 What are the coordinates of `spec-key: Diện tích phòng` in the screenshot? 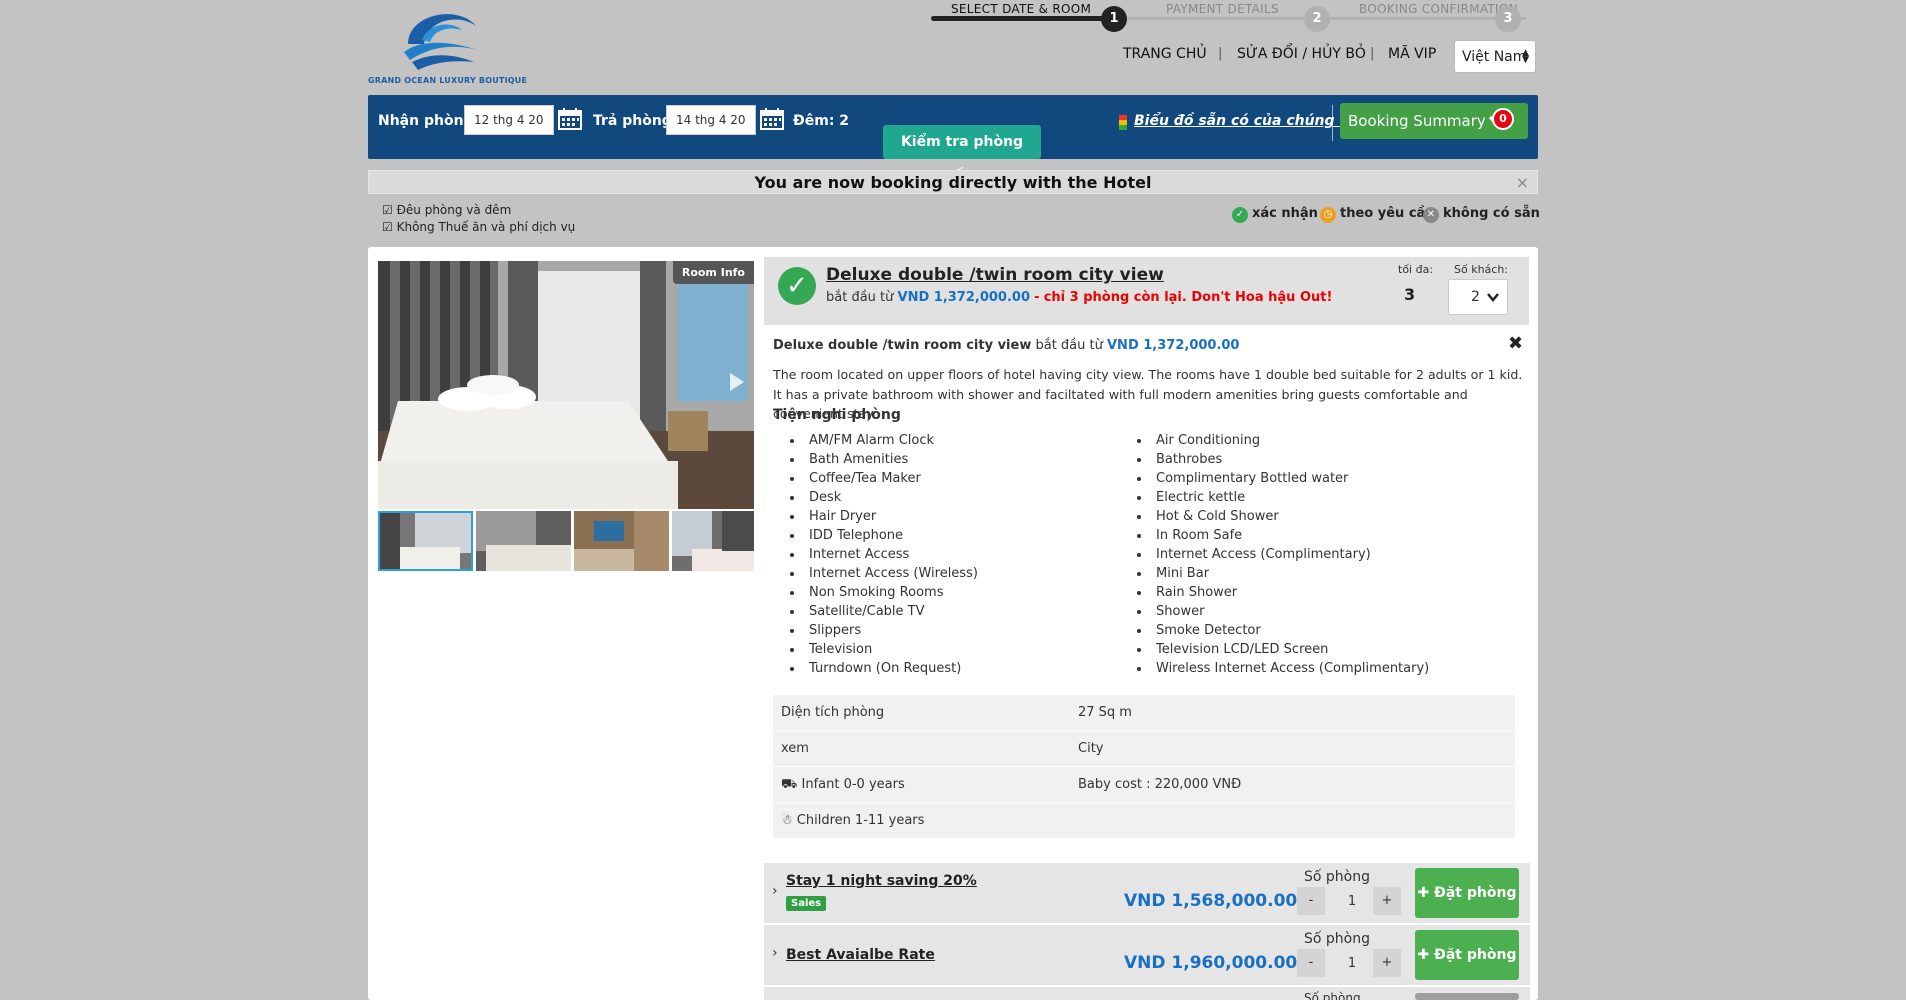 It's located at (833, 712).